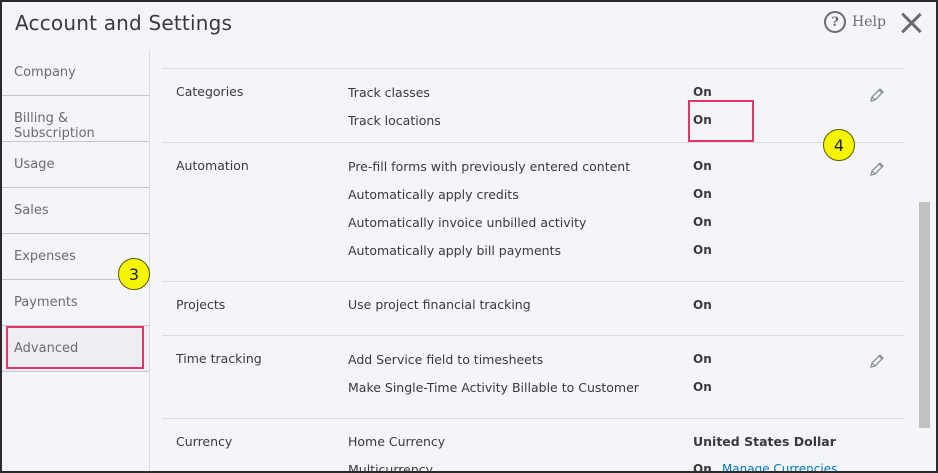 The image size is (938, 473). I want to click on sidebar-item-company: Company, so click(75, 73).